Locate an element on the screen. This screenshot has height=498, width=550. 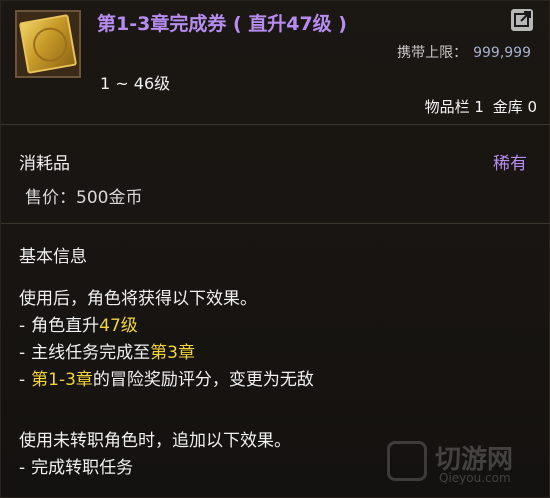
sell-price: 售价：500金币 is located at coordinates (83, 195).